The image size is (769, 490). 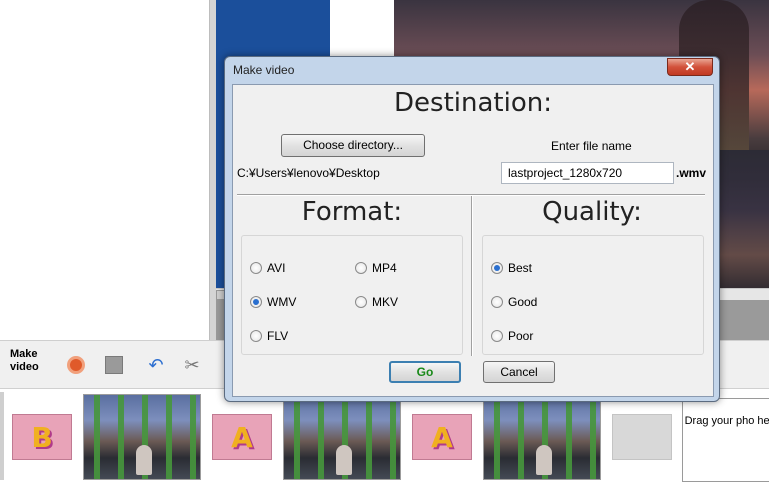 What do you see at coordinates (691, 173) in the screenshot?
I see `file-extension-label: .wmv` at bounding box center [691, 173].